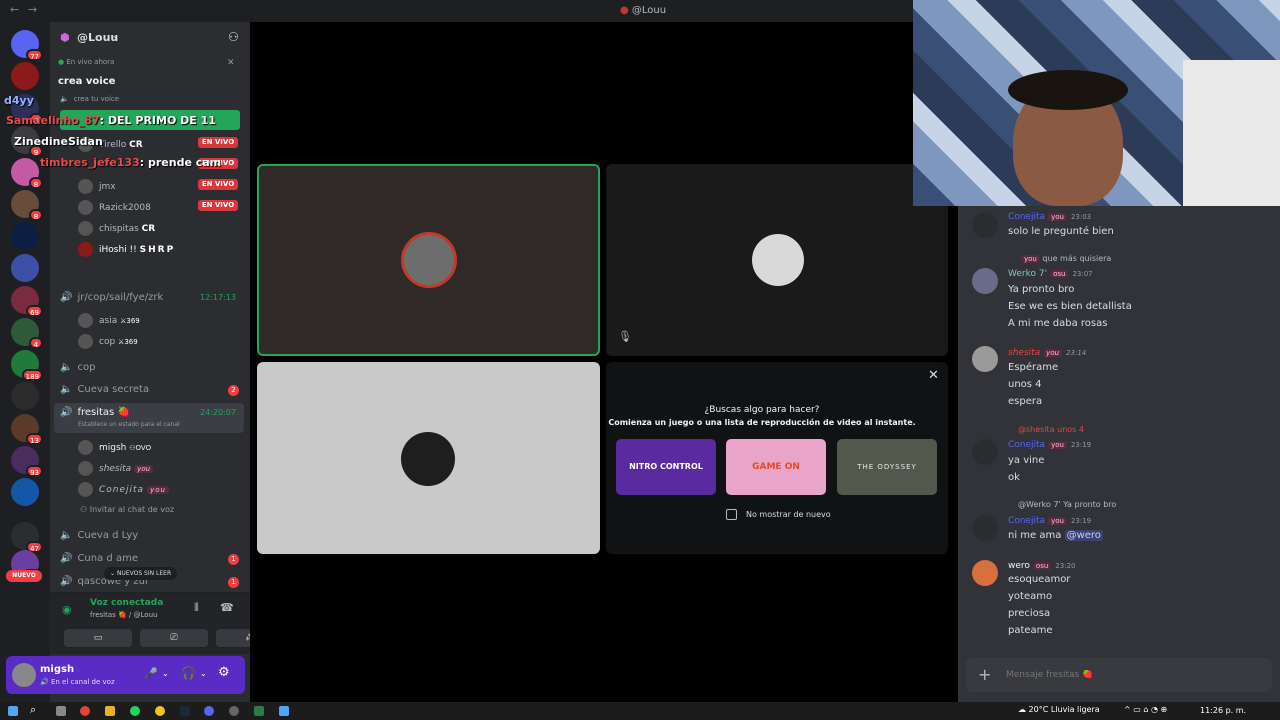 The height and width of the screenshot is (720, 1280). What do you see at coordinates (13, 711) in the screenshot?
I see `windows-start-icon` at bounding box center [13, 711].